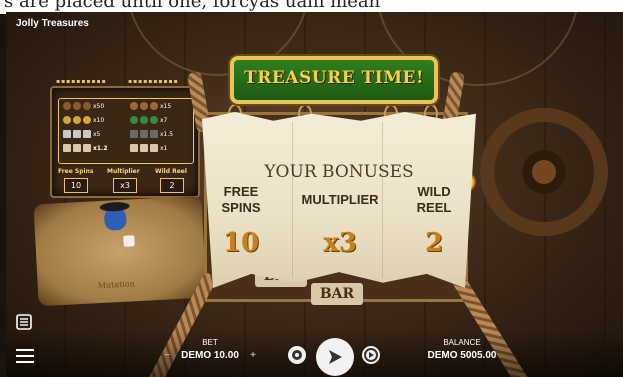 The image size is (623, 377). I want to click on pirate-hat, so click(114, 206).